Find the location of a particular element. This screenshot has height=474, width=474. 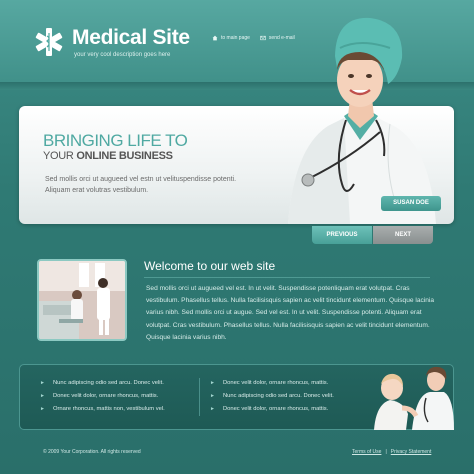

terms-of-use-link: Terms of Use is located at coordinates (366, 452).